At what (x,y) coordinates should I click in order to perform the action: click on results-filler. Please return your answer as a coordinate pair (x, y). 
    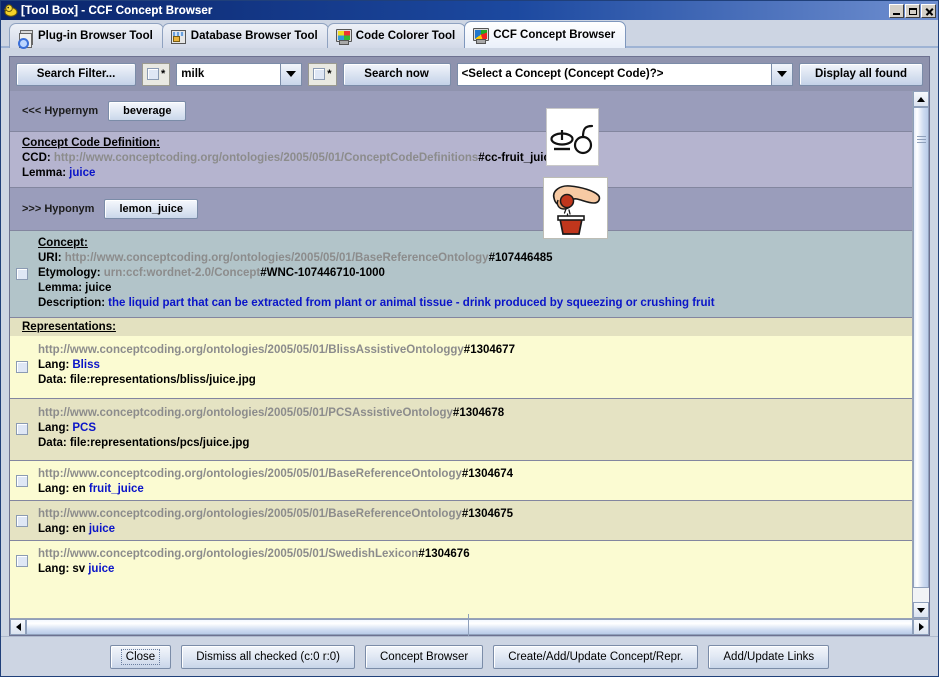
    Looking at the image, I should click on (461, 599).